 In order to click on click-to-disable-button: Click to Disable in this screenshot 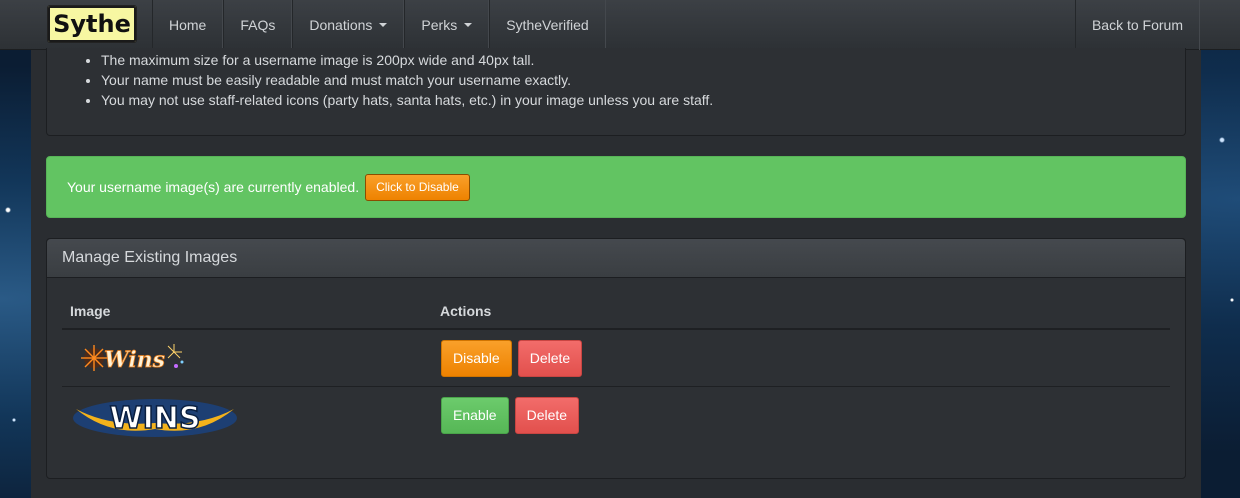, I will do `click(417, 187)`.